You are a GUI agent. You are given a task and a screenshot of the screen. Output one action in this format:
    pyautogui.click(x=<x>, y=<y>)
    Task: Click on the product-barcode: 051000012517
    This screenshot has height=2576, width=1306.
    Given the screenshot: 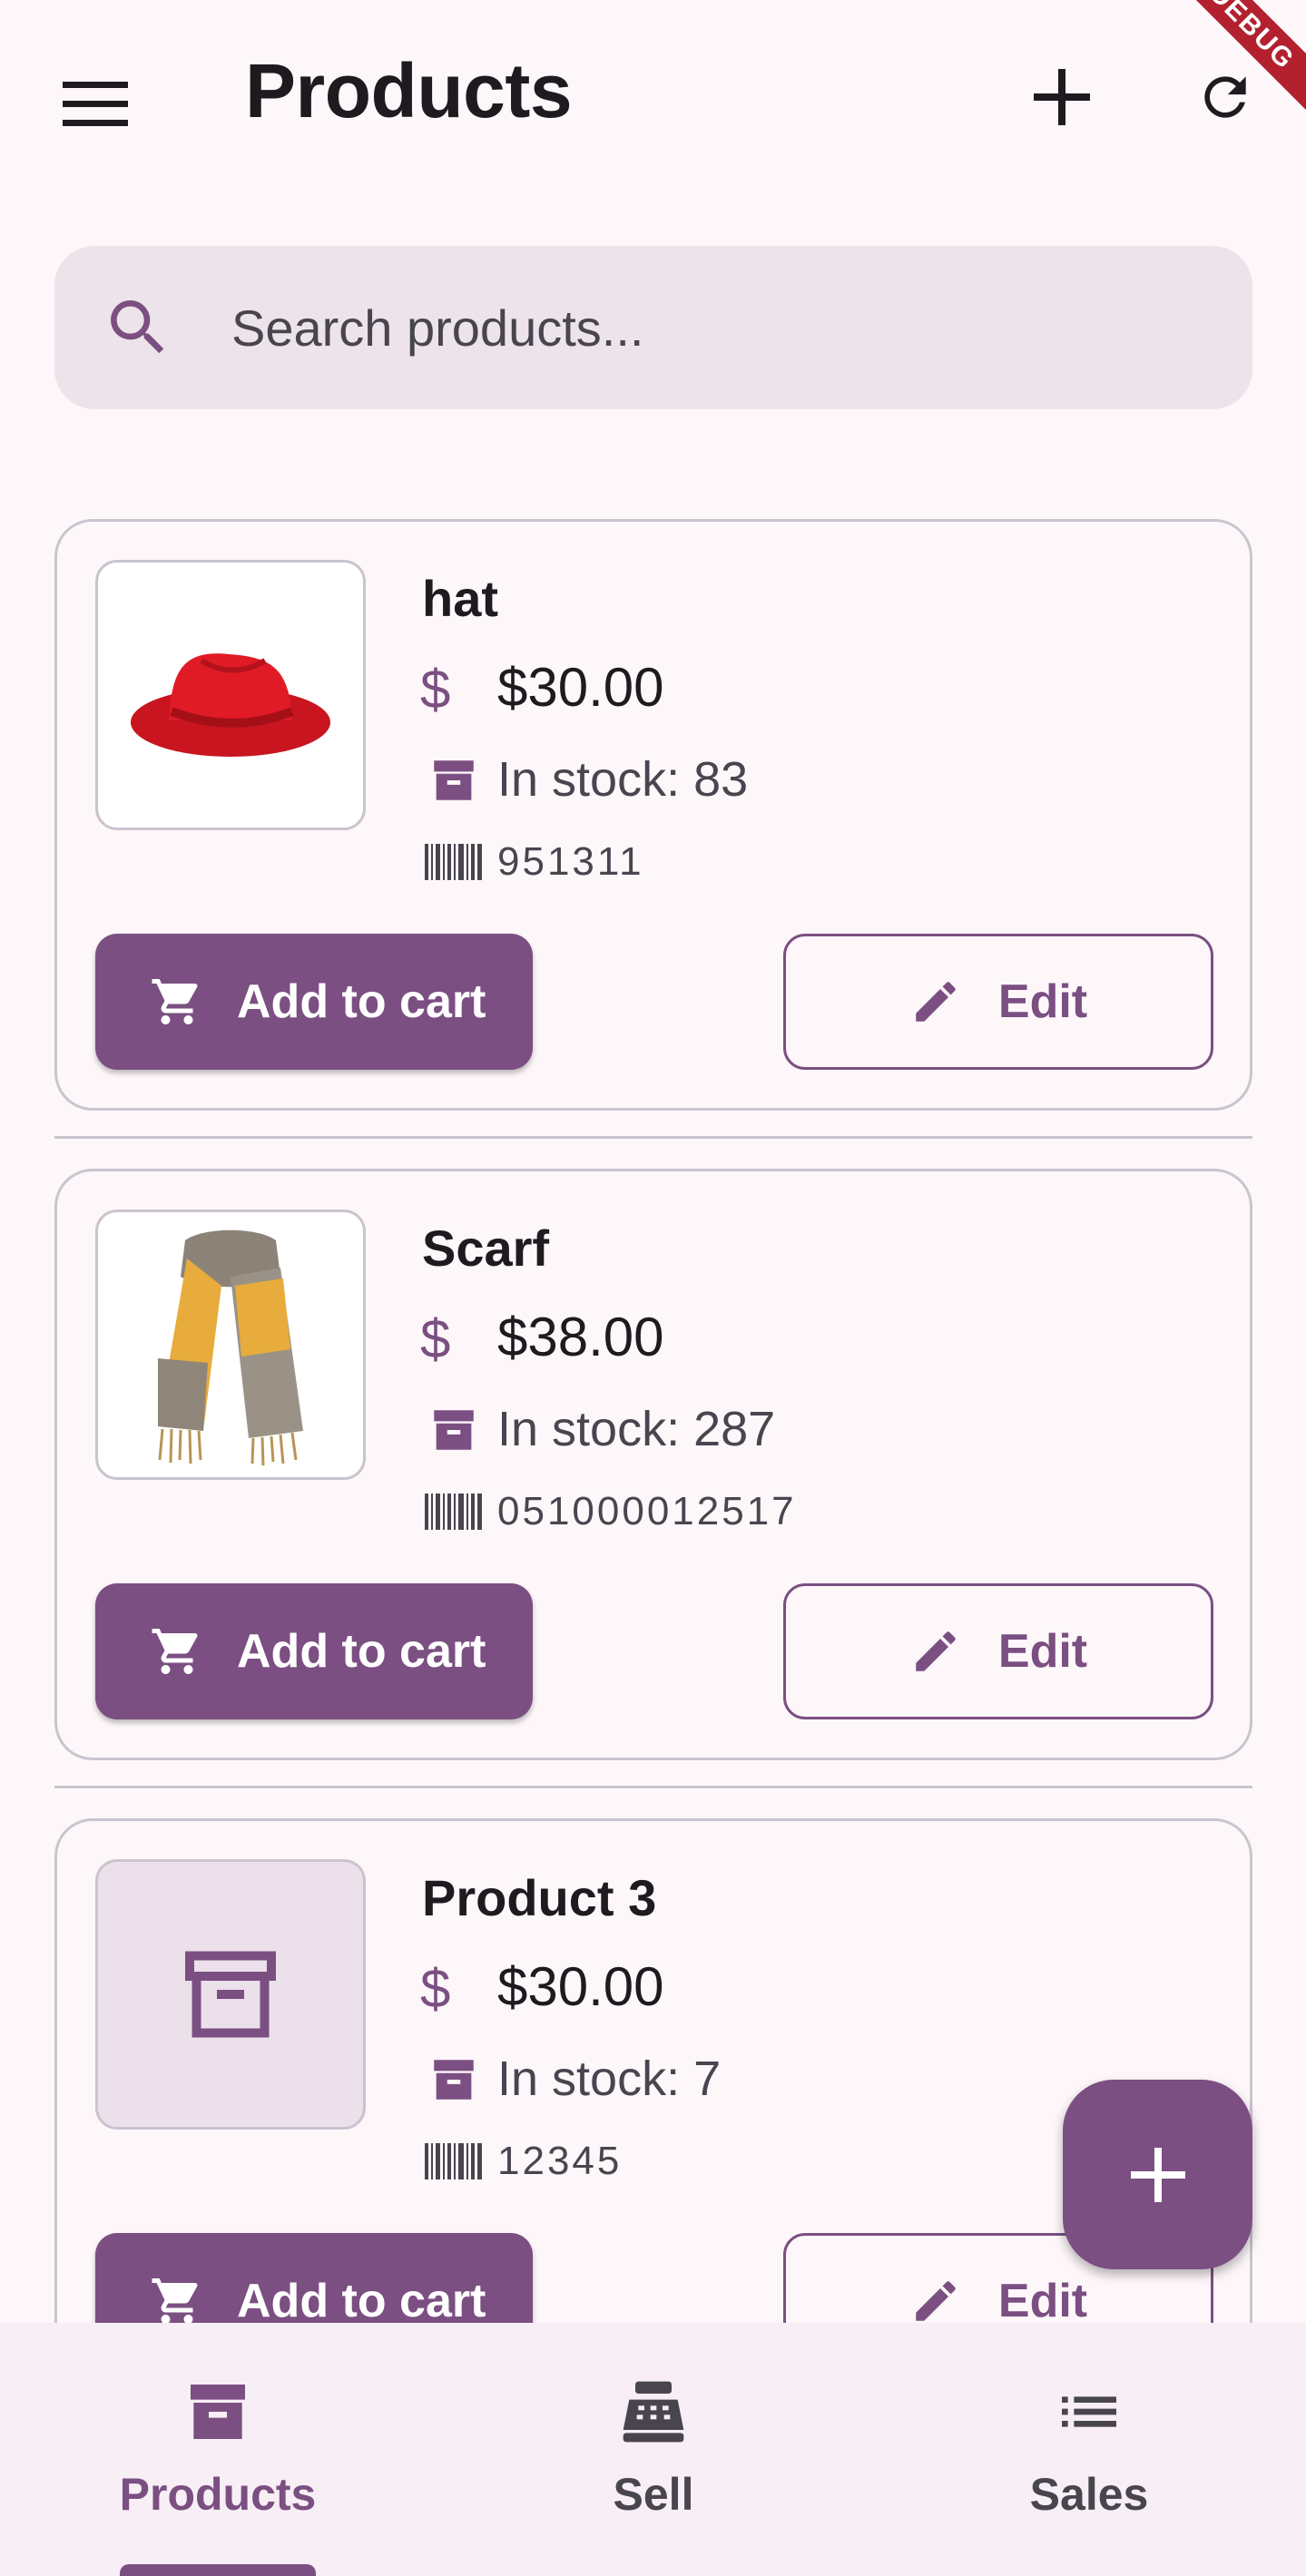 What is the action you would take?
    pyautogui.click(x=647, y=1511)
    